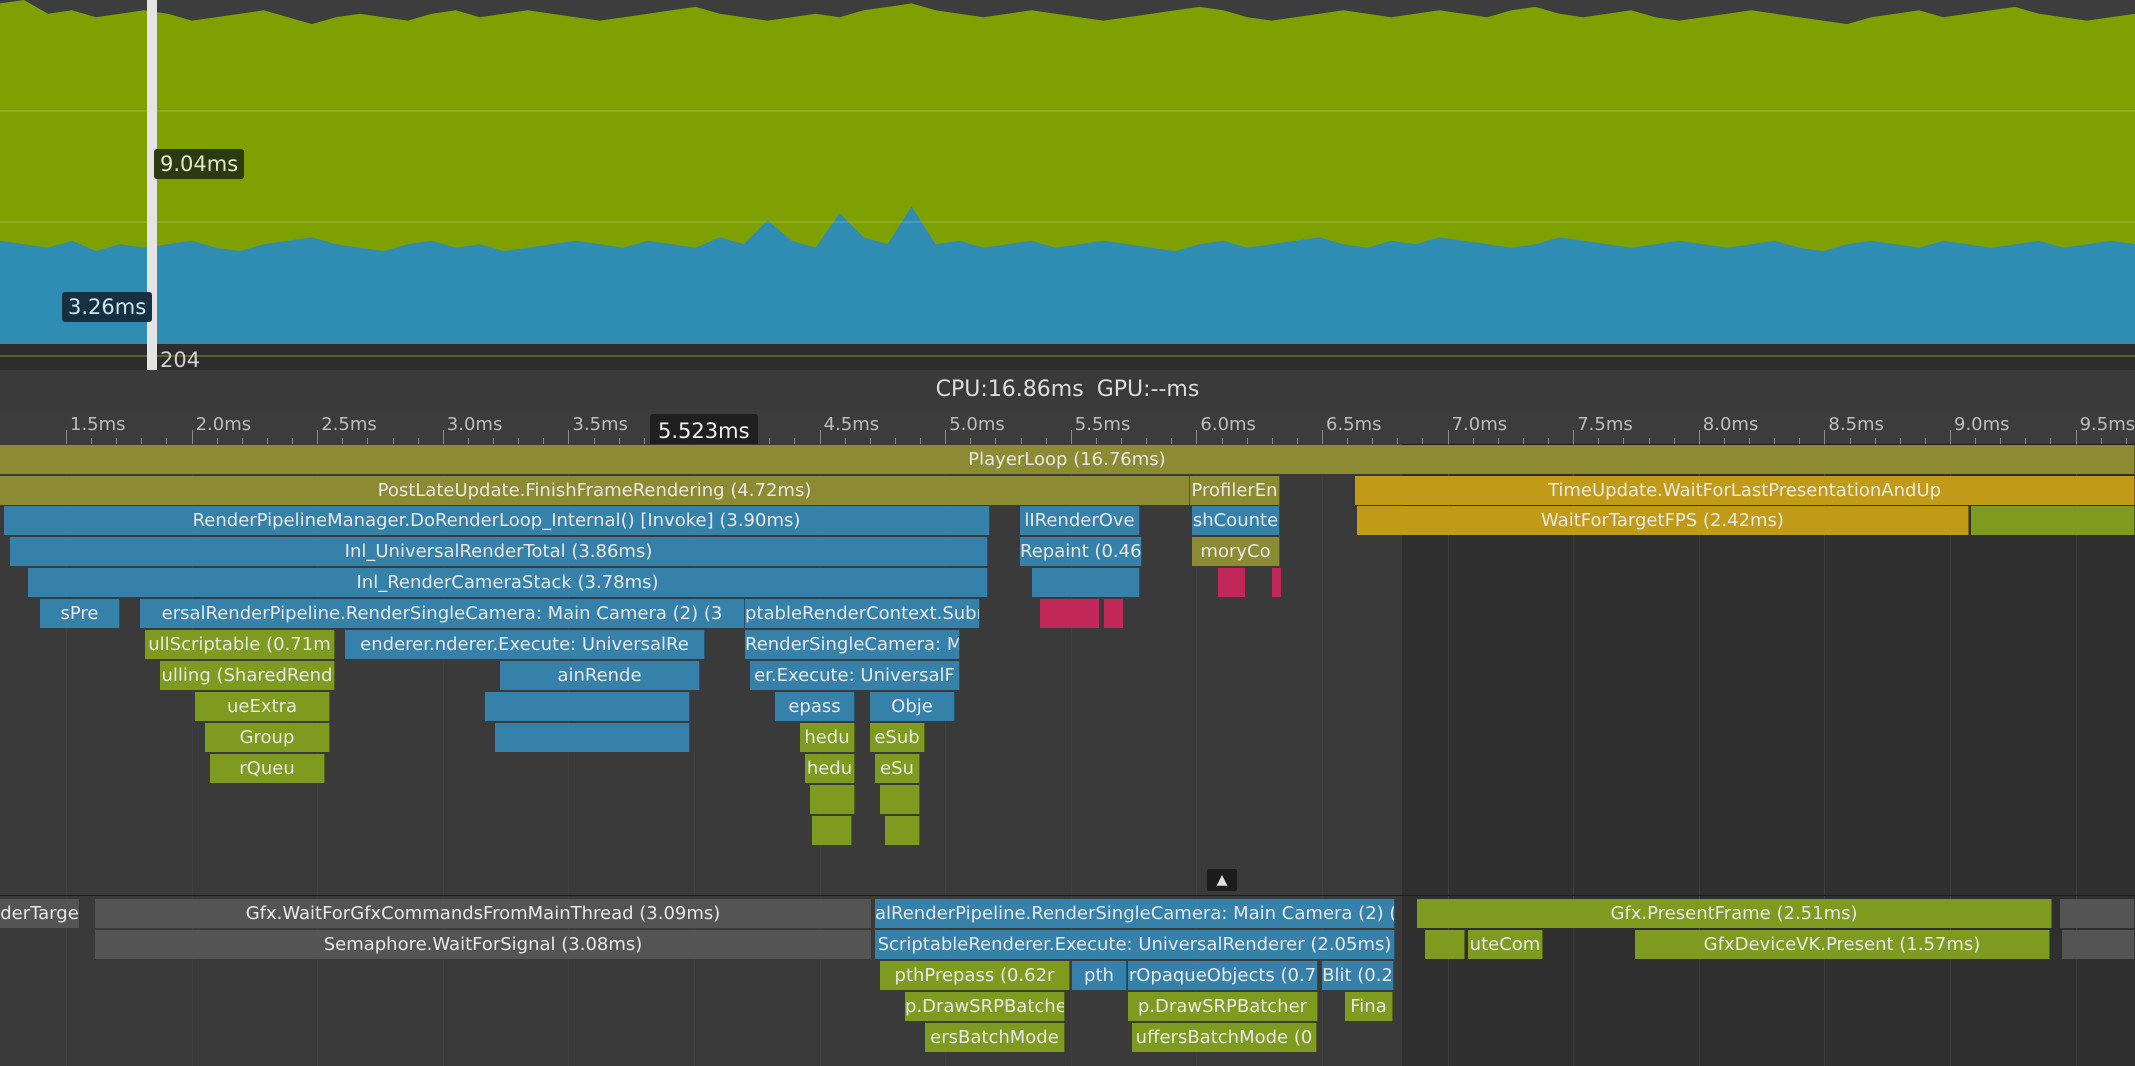 The image size is (2135, 1066). What do you see at coordinates (499, 551) in the screenshot?
I see `bar-urp-render-total: Inl_UniversalRenderTotal (3.86ms)` at bounding box center [499, 551].